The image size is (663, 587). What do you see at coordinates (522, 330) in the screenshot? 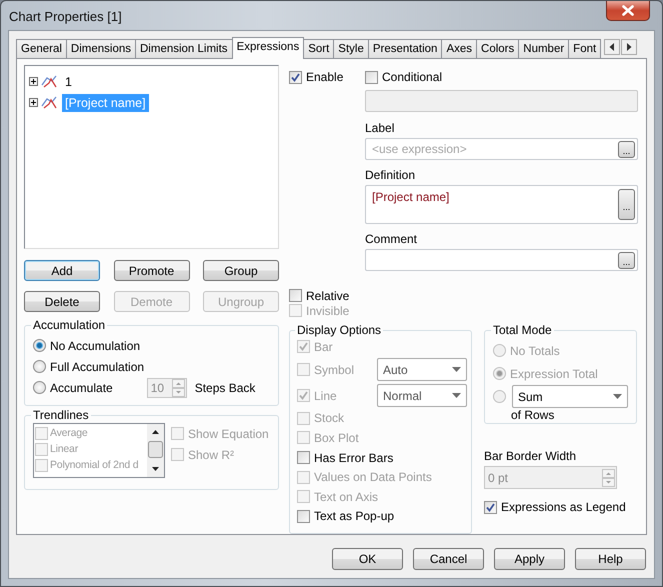
I see `group-title: Total Mode` at bounding box center [522, 330].